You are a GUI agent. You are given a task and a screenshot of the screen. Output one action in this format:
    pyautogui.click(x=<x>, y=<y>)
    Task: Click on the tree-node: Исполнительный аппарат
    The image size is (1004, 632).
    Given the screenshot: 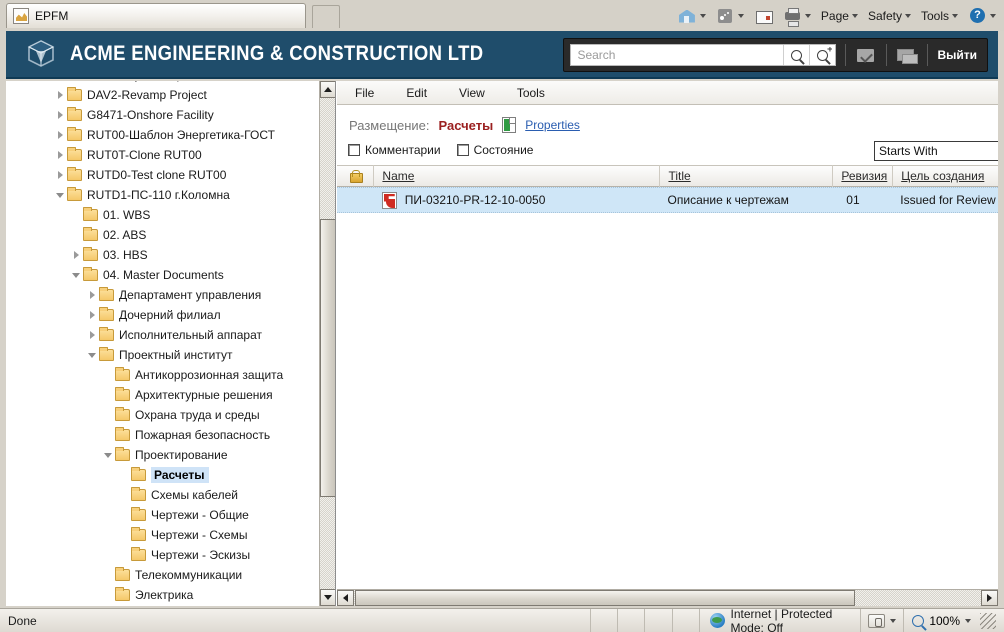 What is the action you would take?
    pyautogui.click(x=163, y=335)
    